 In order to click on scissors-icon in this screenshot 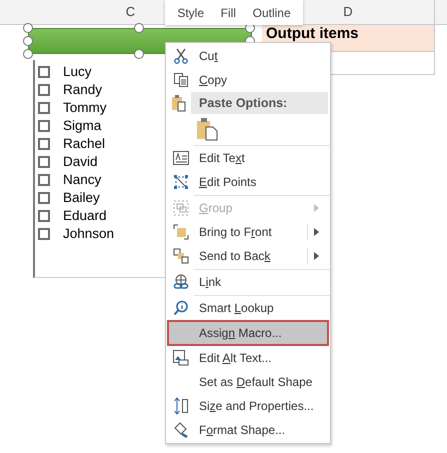, I will do `click(181, 56)`.